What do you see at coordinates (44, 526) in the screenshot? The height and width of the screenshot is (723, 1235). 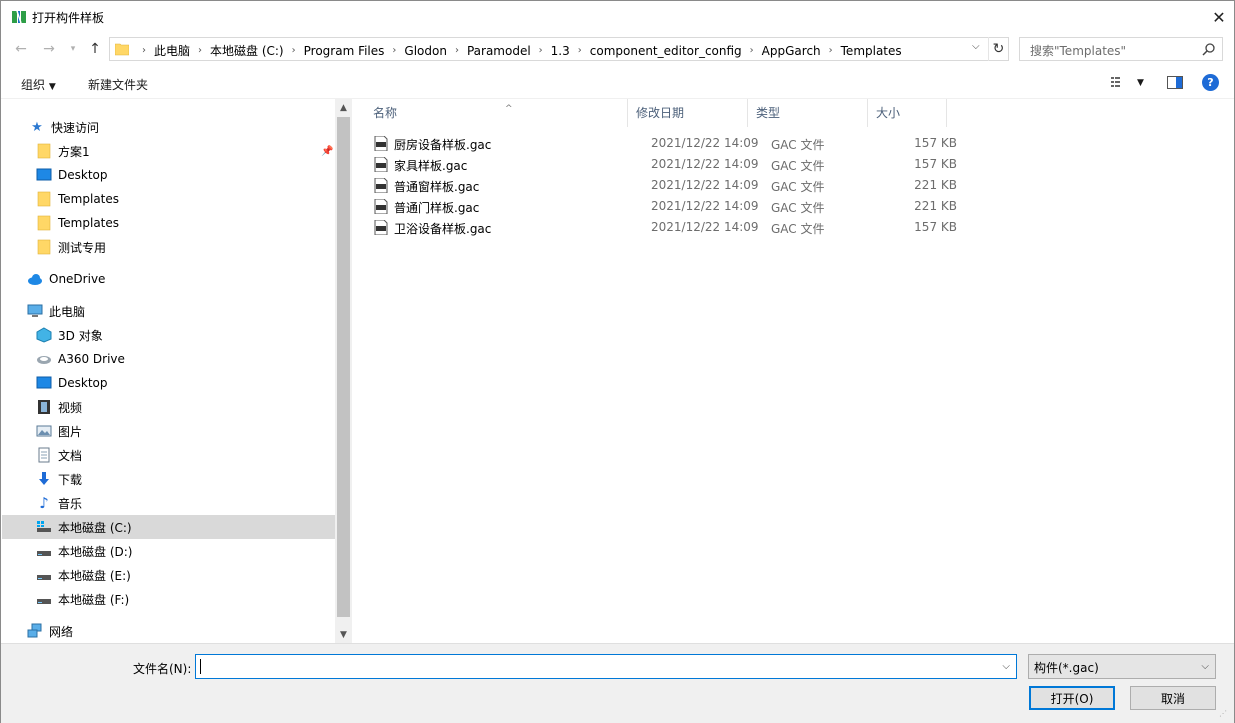 I see `system-drive-icon` at bounding box center [44, 526].